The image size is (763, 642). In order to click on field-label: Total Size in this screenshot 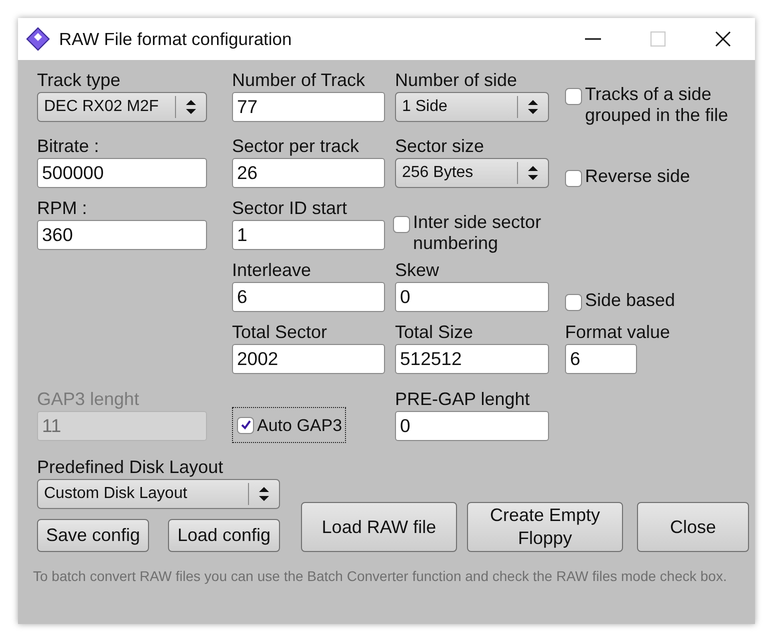, I will do `click(434, 332)`.